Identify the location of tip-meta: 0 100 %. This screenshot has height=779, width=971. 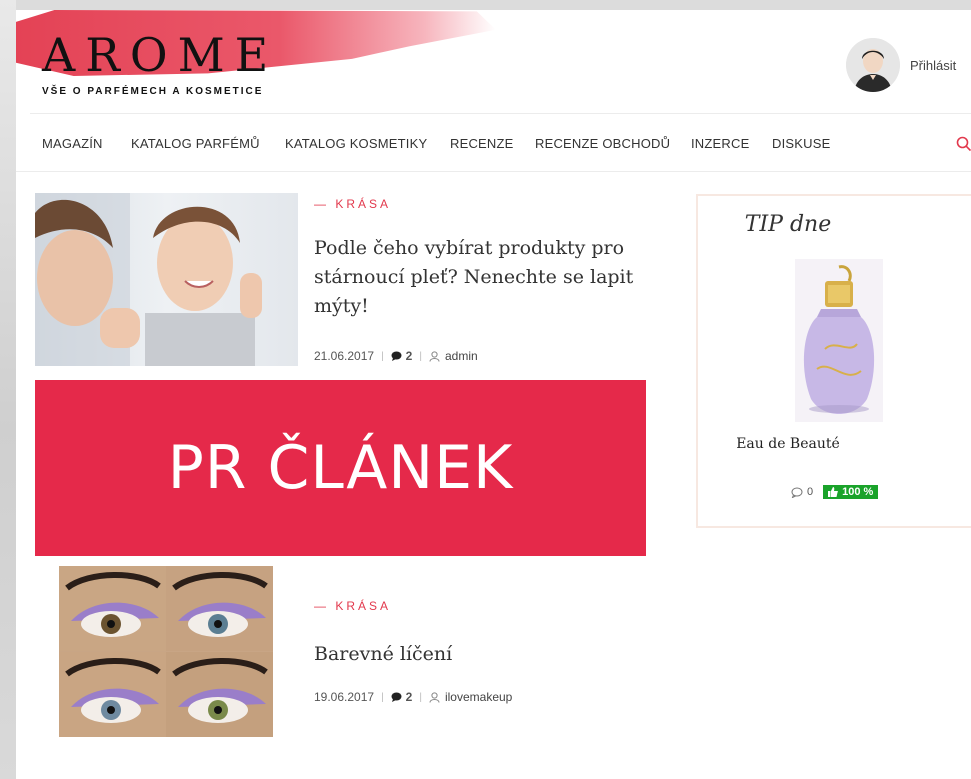
(835, 492).